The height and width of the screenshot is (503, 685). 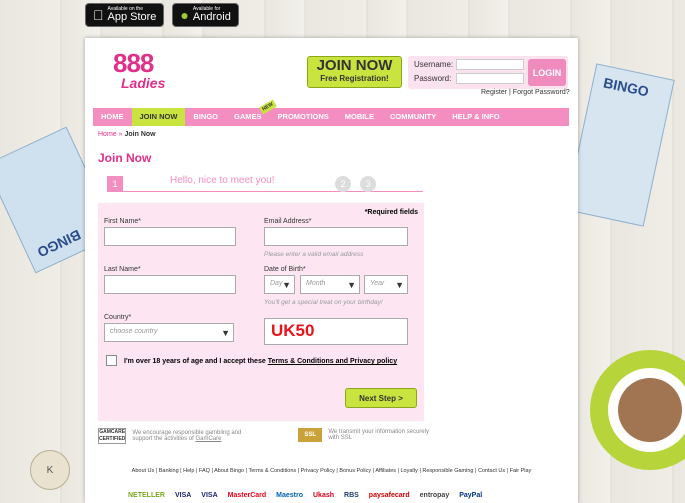 What do you see at coordinates (354, 78) in the screenshot?
I see `join-subtitle: Free Registration!` at bounding box center [354, 78].